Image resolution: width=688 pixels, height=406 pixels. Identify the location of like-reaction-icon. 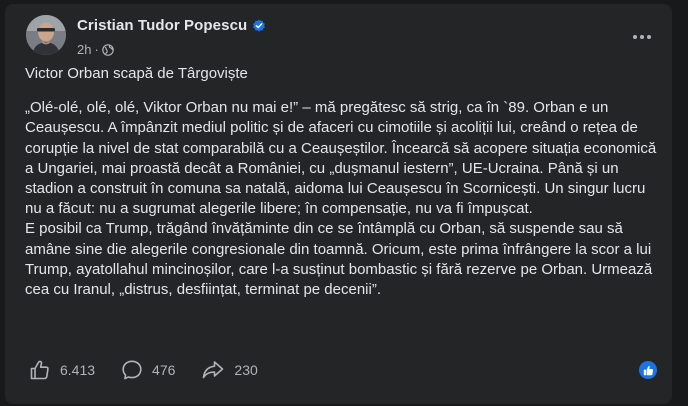
(648, 370).